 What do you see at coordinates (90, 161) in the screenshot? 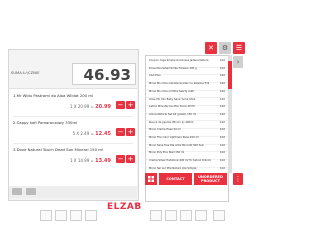
I see `line-calc: 1 X 14.99 = 13.49` at bounding box center [90, 161].